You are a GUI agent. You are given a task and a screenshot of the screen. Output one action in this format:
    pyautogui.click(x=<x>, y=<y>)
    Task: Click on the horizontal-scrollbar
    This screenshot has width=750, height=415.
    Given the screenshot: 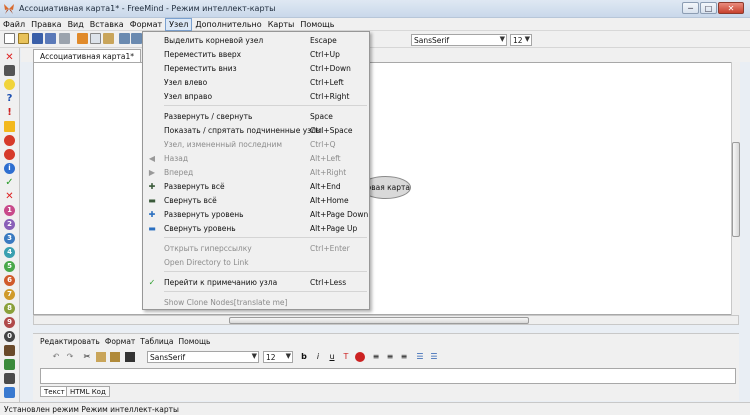 What is the action you would take?
    pyautogui.click(x=386, y=320)
    